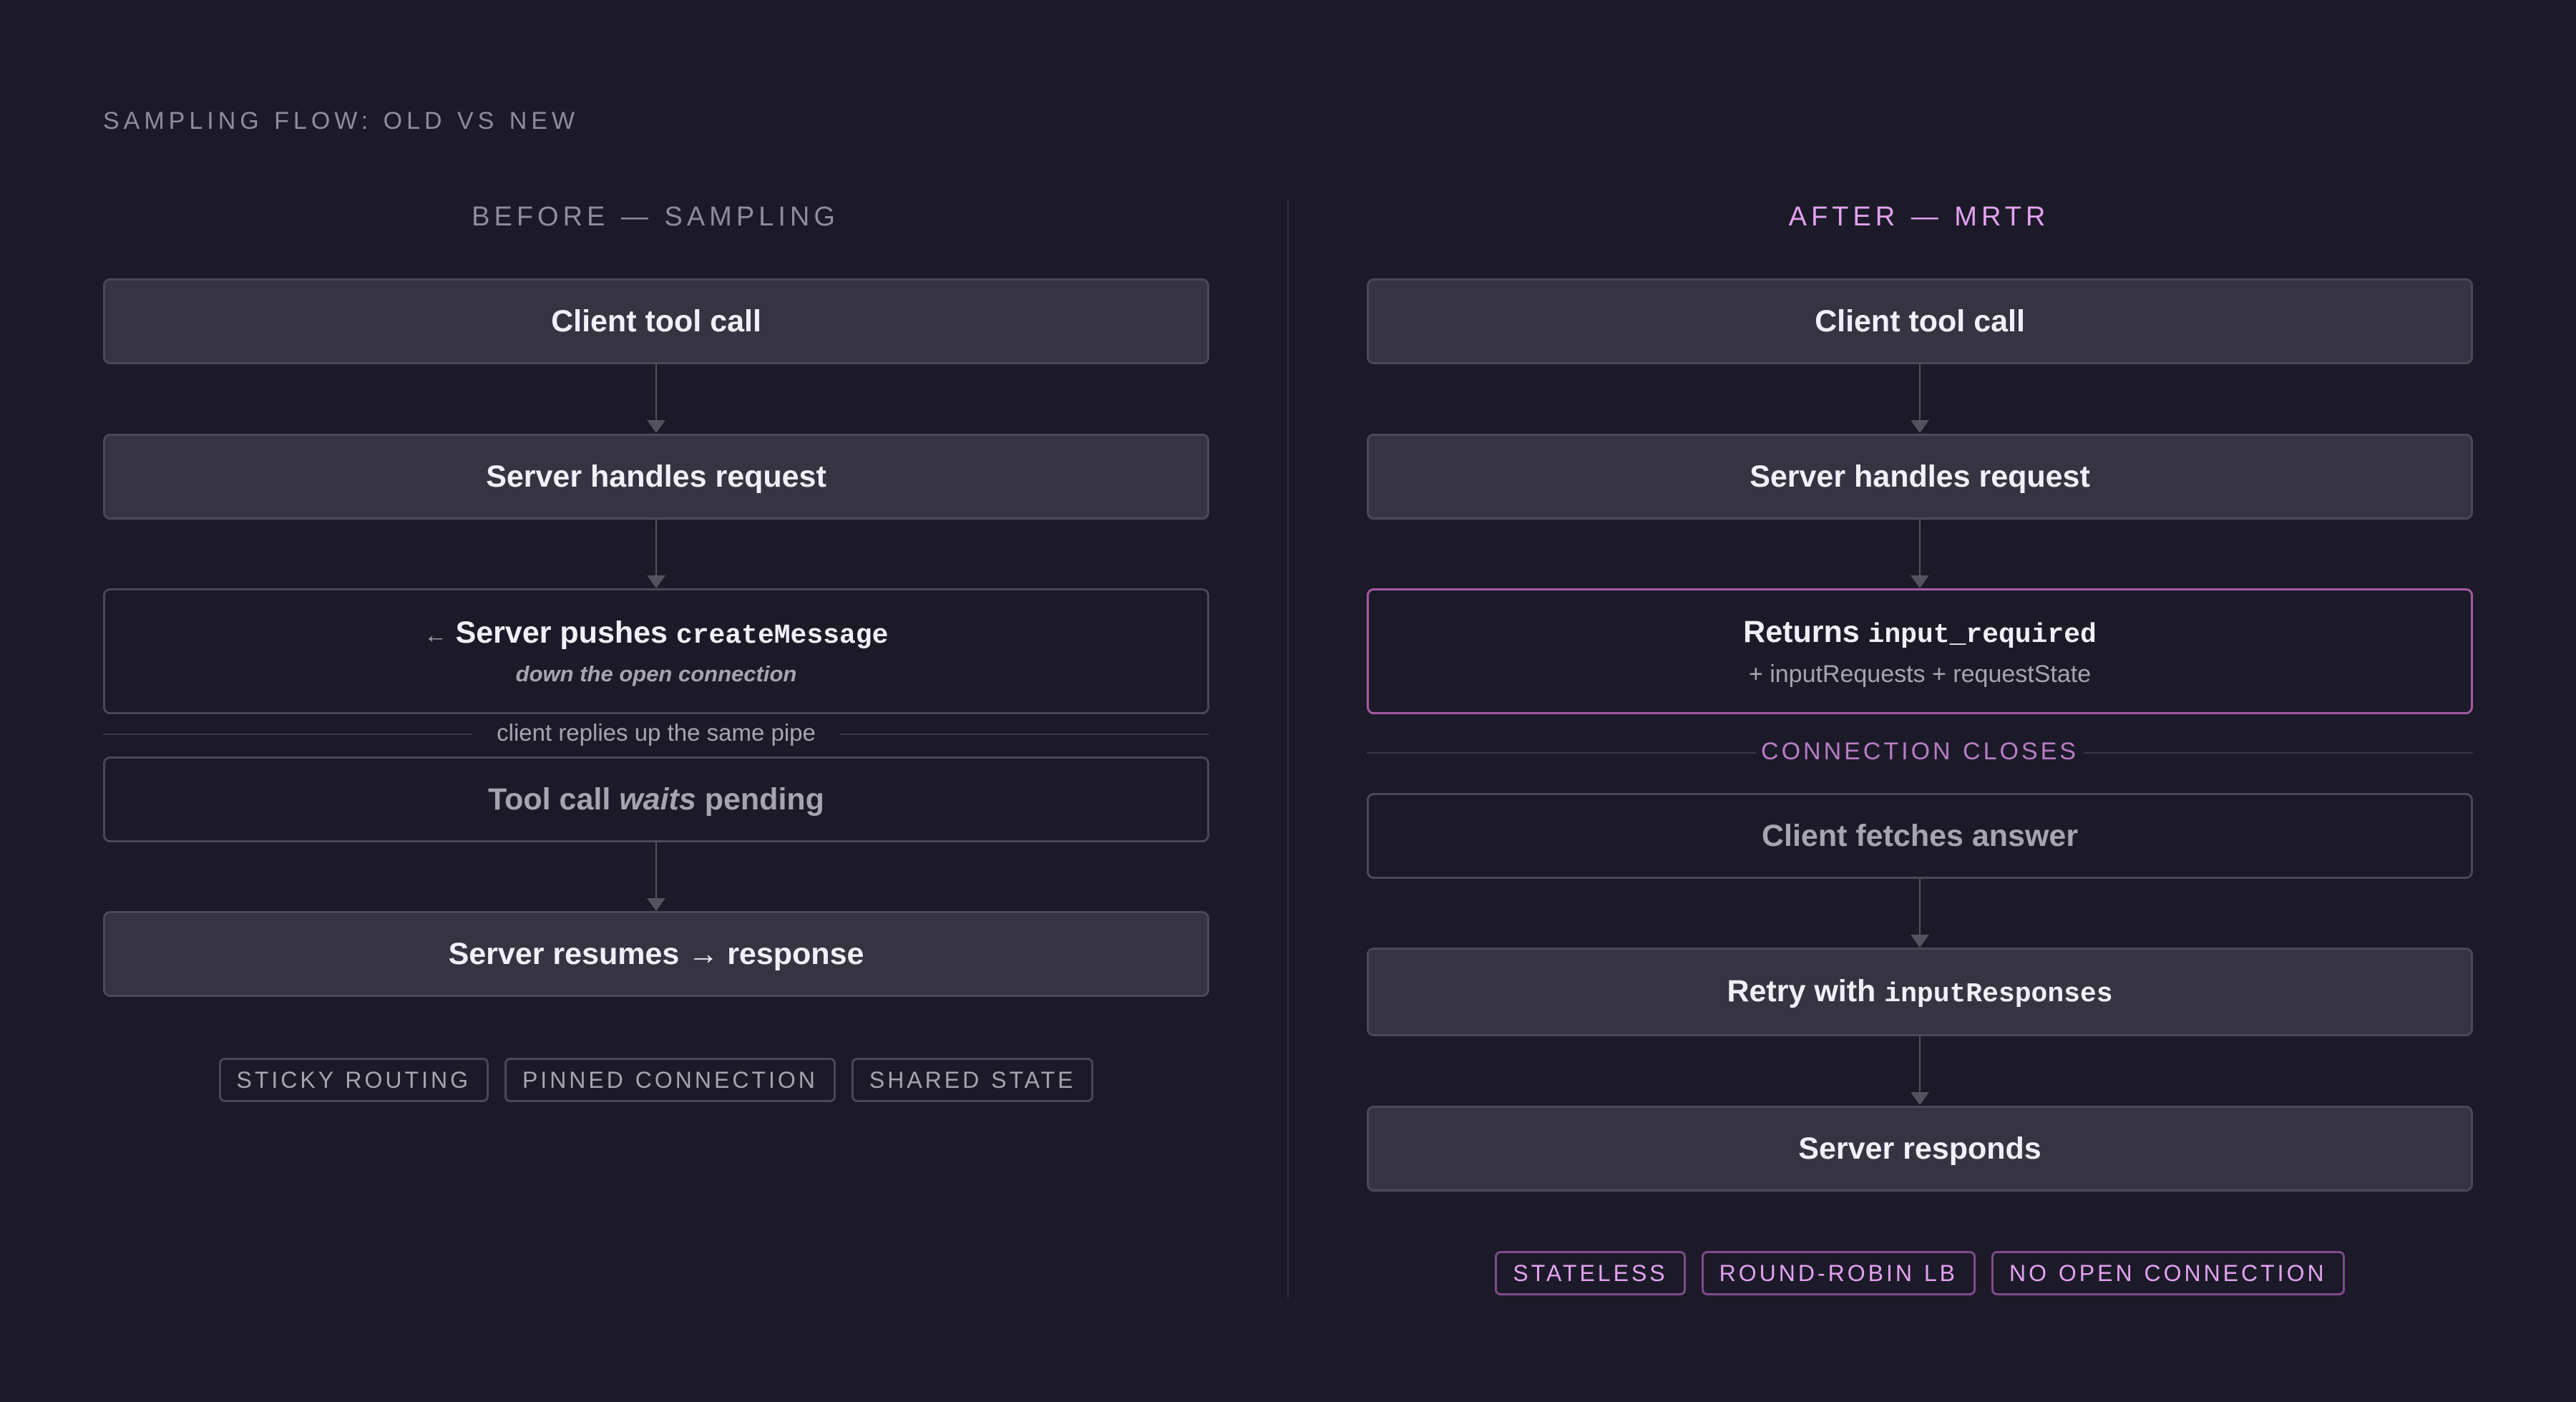 The width and height of the screenshot is (2576, 1402). I want to click on before-step1-label: Client tool call, so click(656, 321).